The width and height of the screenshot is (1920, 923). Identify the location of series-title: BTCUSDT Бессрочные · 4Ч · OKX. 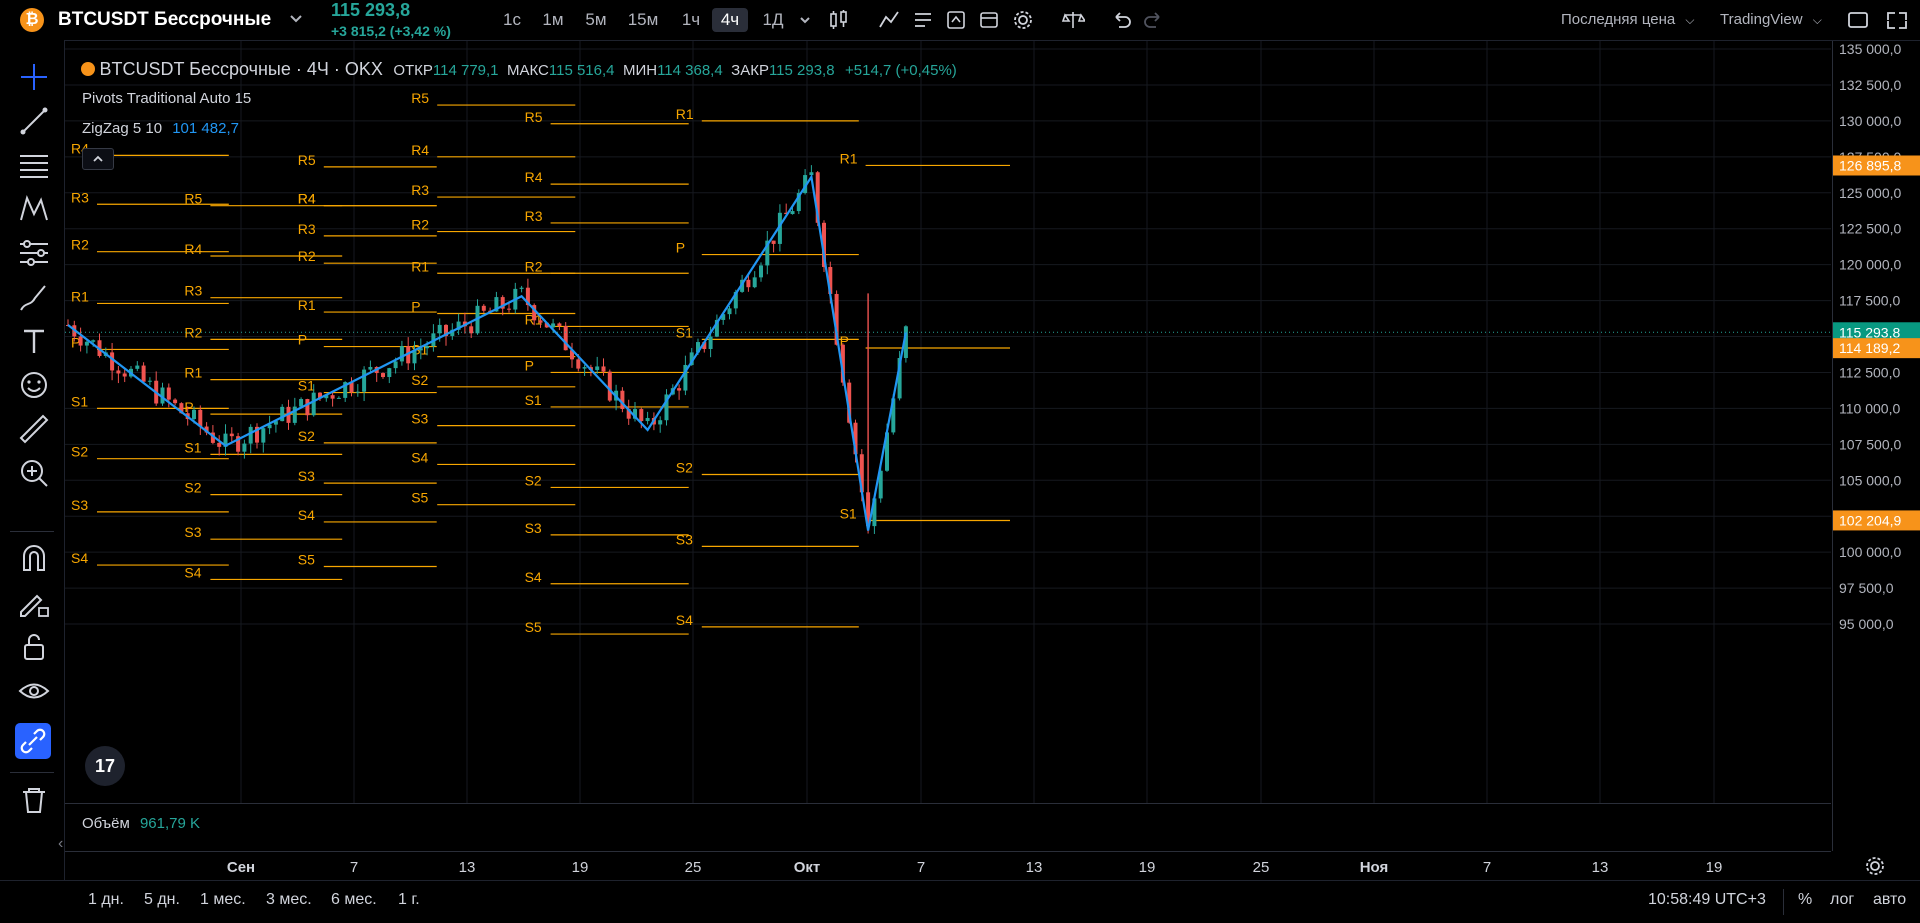
(241, 69).